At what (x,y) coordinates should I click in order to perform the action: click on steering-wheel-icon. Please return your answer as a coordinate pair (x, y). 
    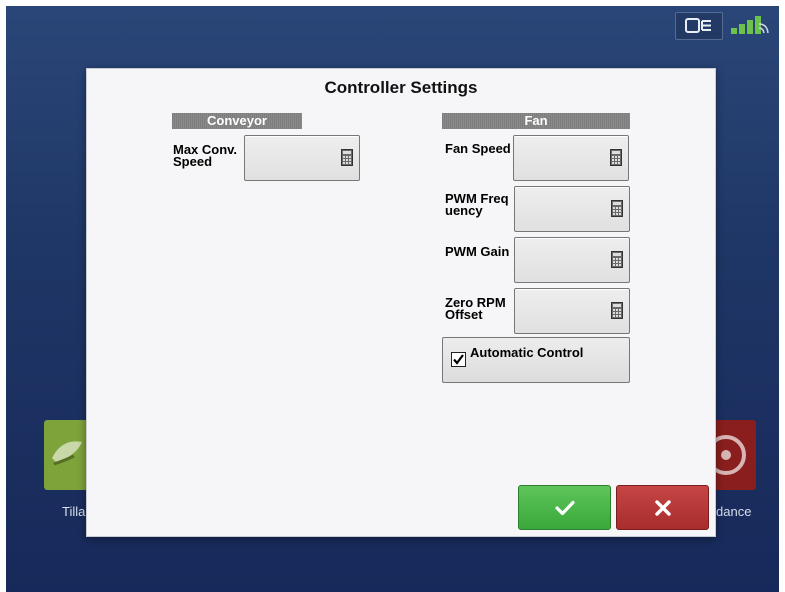
    Looking at the image, I should click on (731, 455).